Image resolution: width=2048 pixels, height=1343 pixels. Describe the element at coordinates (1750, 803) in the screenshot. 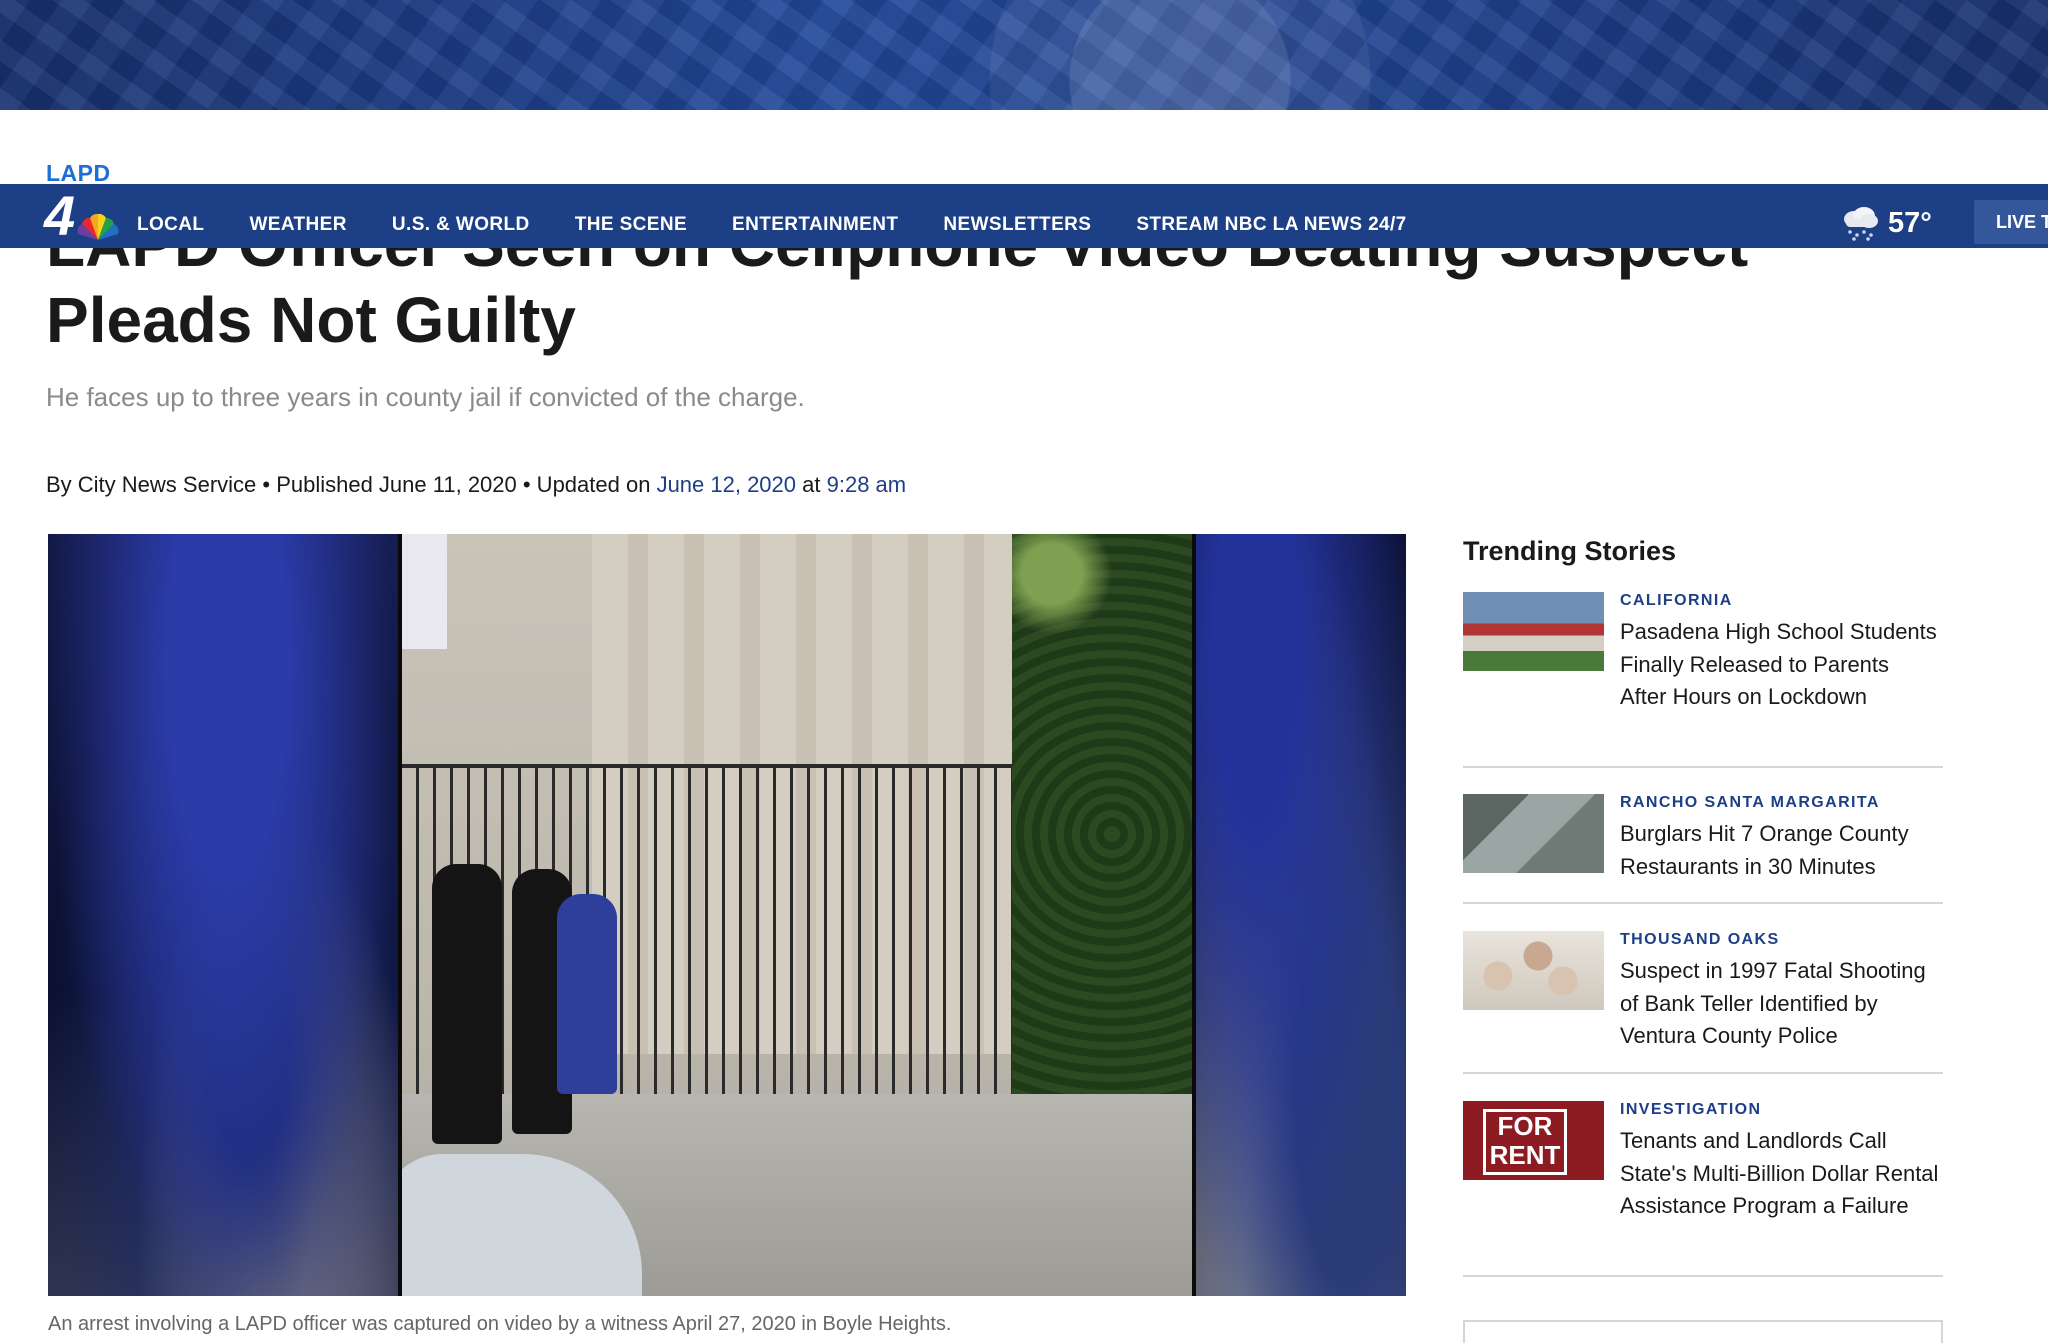

I see `trending-category: RANCHO SANTA MARGARITA` at that location.